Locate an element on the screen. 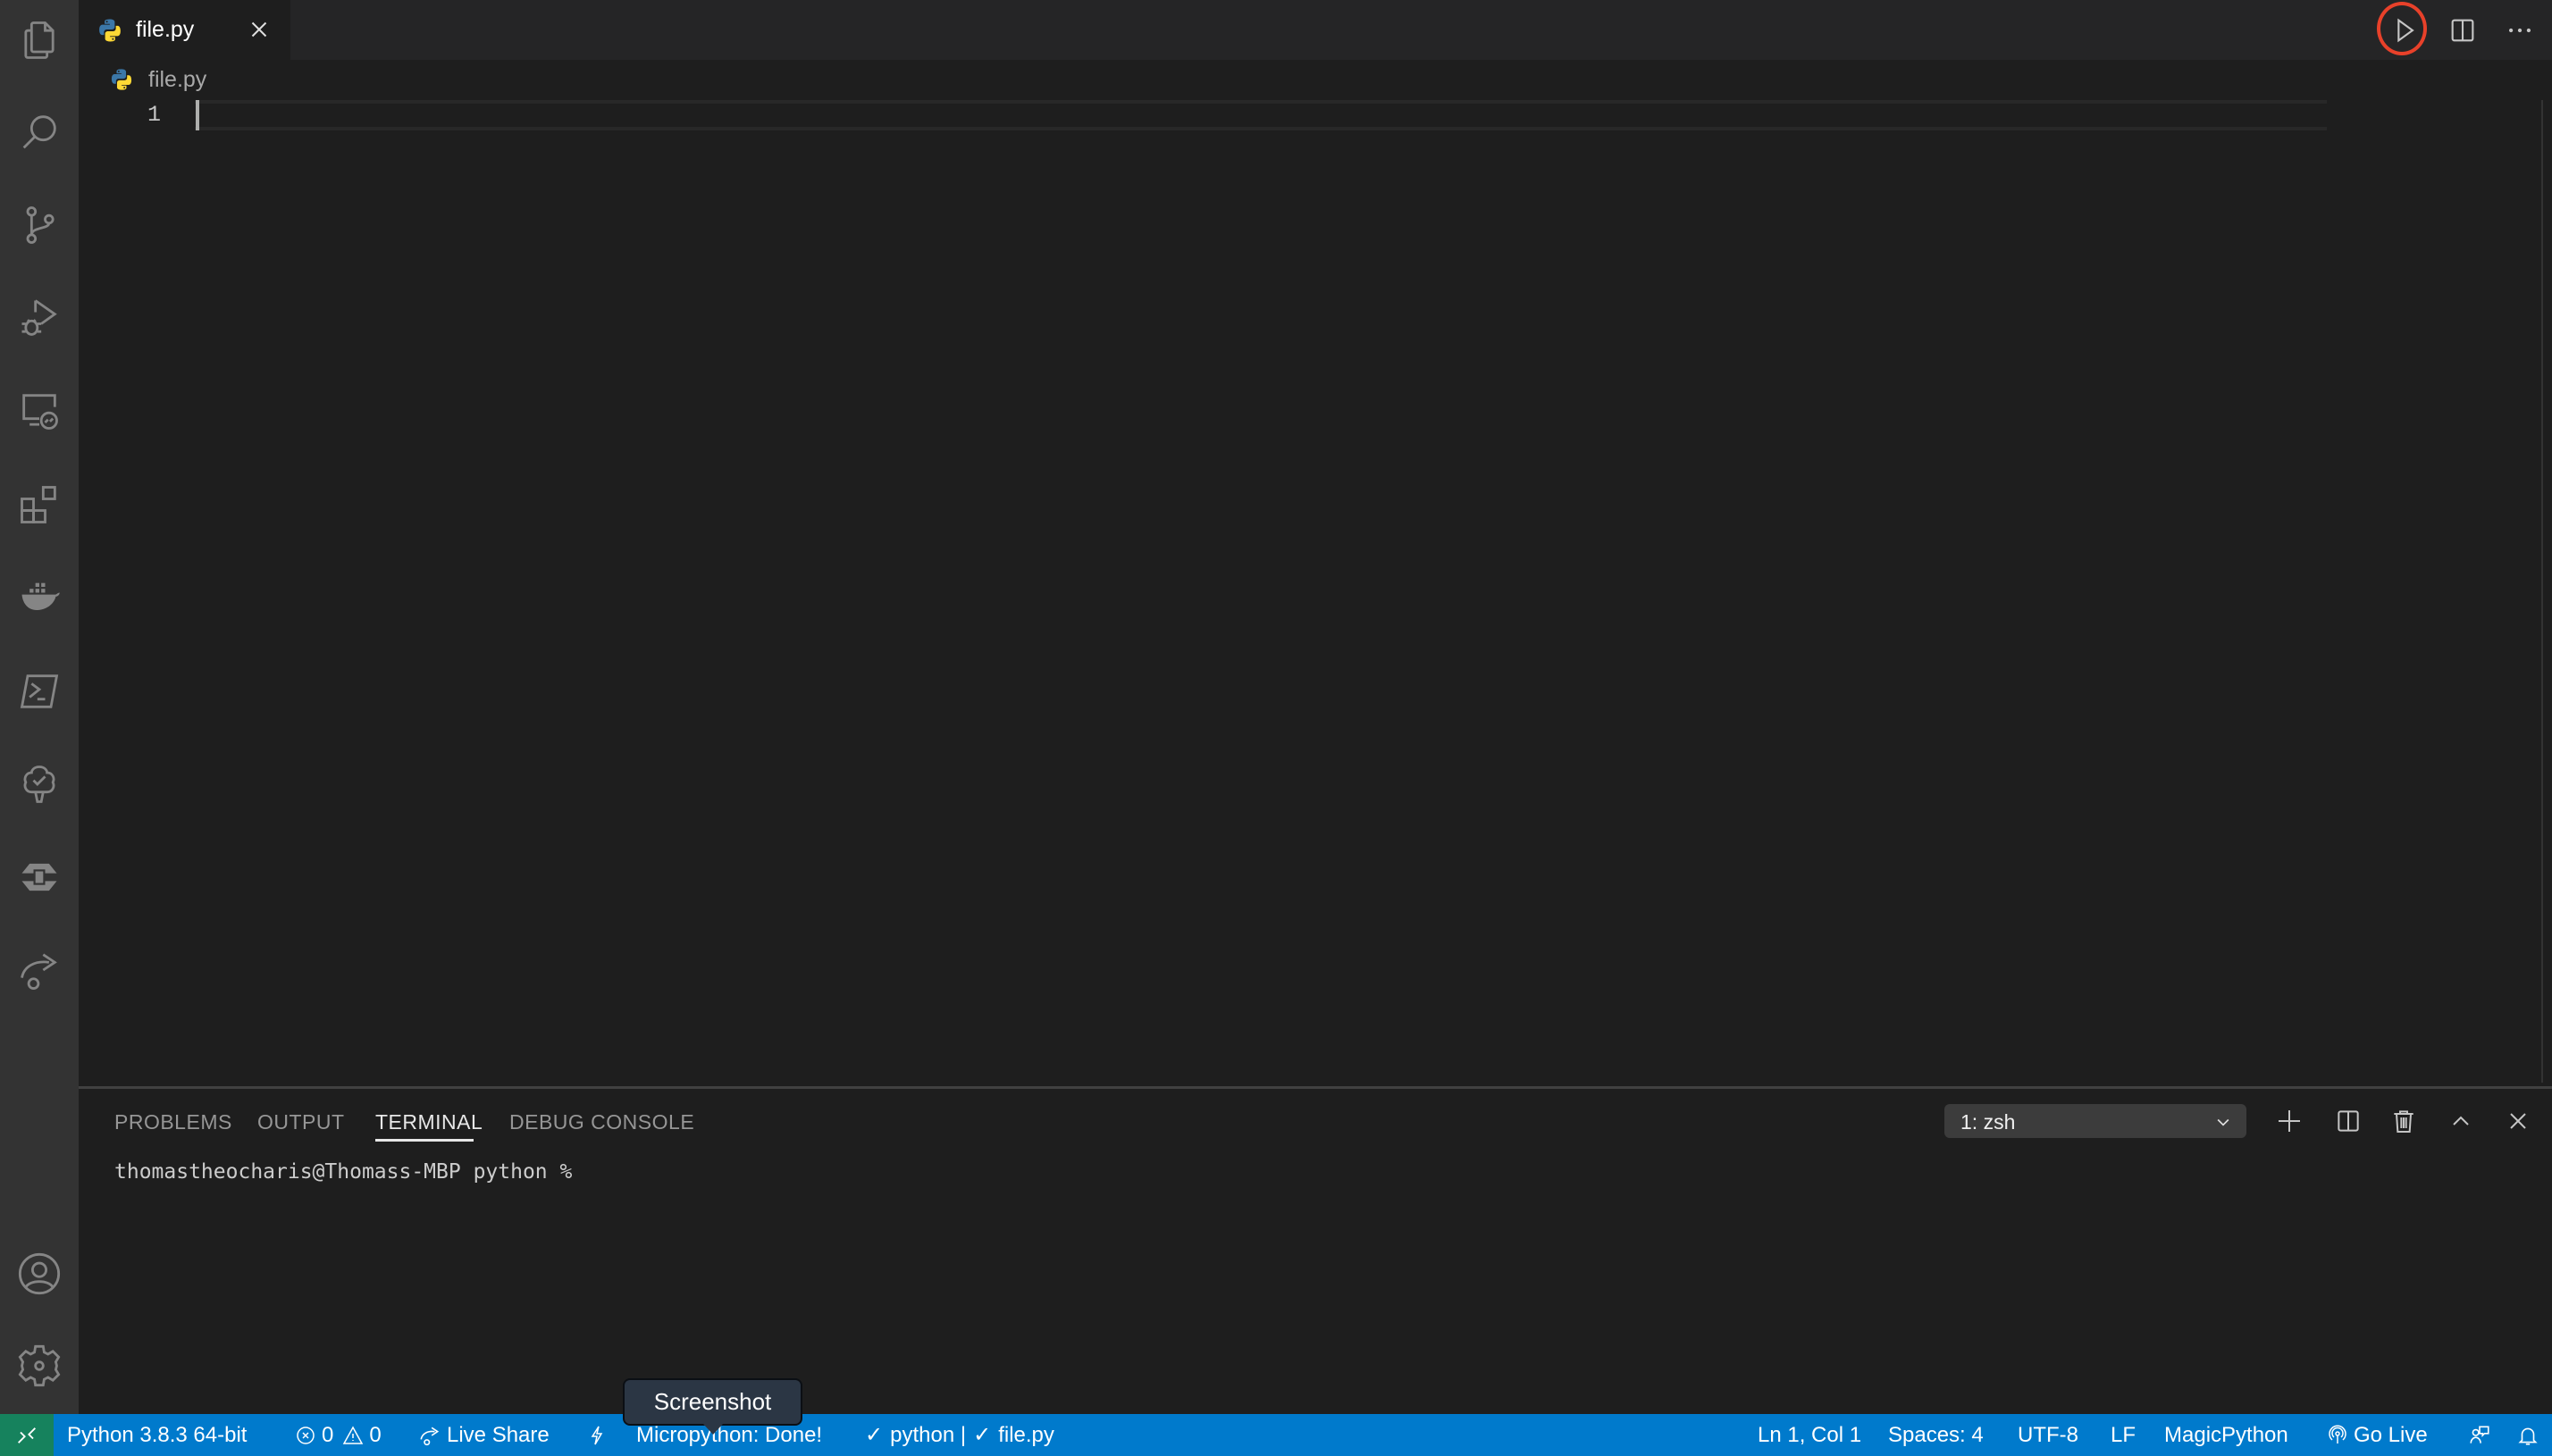 The height and width of the screenshot is (1456, 2552). active-tab-indicator is located at coordinates (424, 1140).